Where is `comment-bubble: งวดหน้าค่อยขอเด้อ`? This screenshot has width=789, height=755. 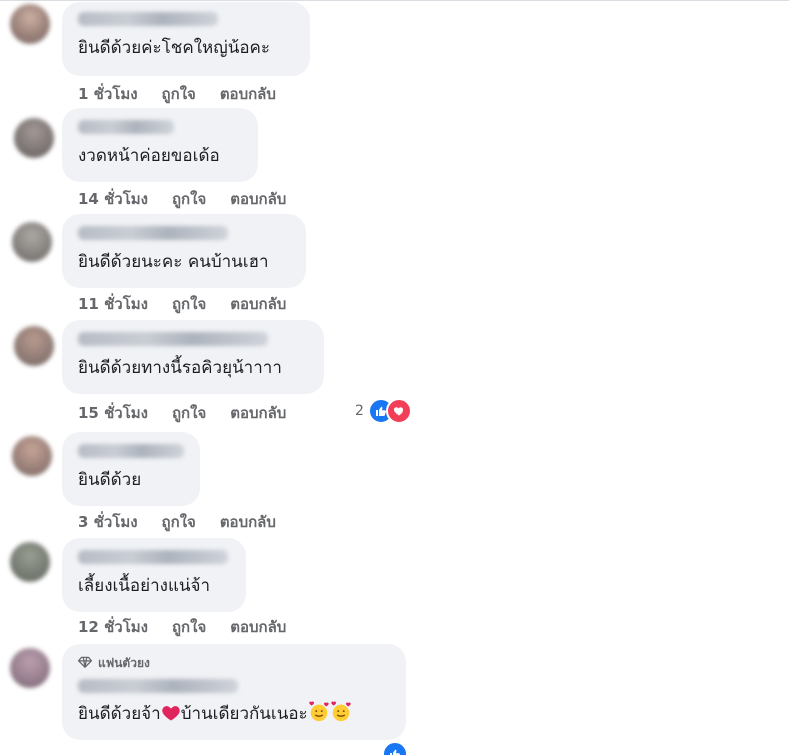 comment-bubble: งวดหน้าค่อยขอเด้อ is located at coordinates (160, 145).